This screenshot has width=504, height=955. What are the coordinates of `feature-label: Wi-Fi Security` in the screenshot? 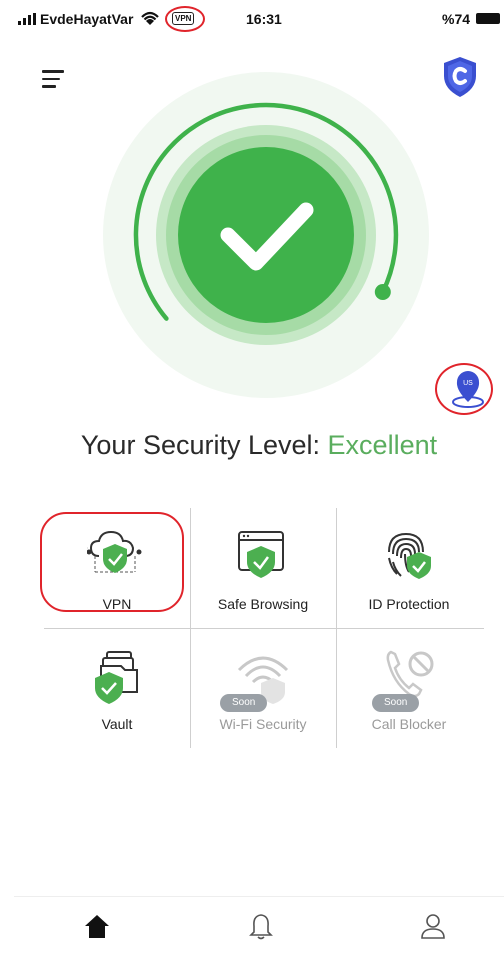 It's located at (263, 724).